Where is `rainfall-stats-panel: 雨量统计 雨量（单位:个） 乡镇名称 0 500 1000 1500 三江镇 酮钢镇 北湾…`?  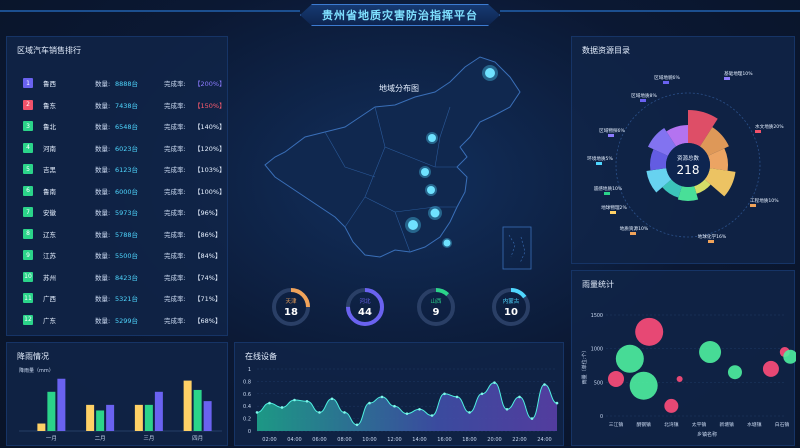
rainfall-stats-panel: 雨量统计 雨量（单位:个） 乡镇名称 0 500 1000 1500 三江镇 酮钢镇 北湾… is located at coordinates (683, 358).